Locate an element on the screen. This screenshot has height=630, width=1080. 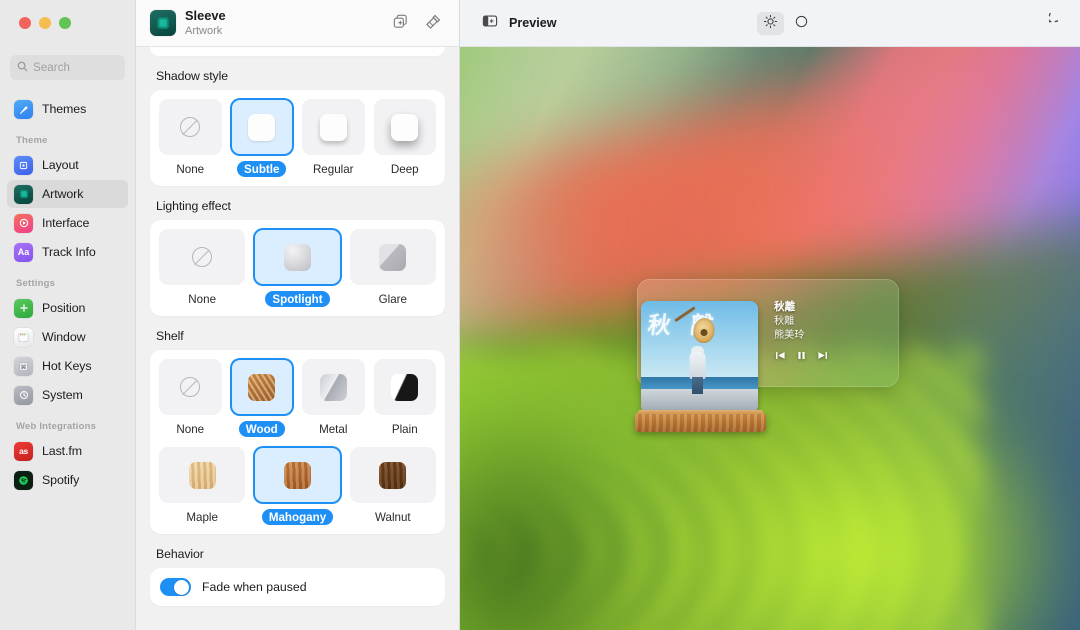
sidebar-item-label: Interface is located at coordinates (66, 223).